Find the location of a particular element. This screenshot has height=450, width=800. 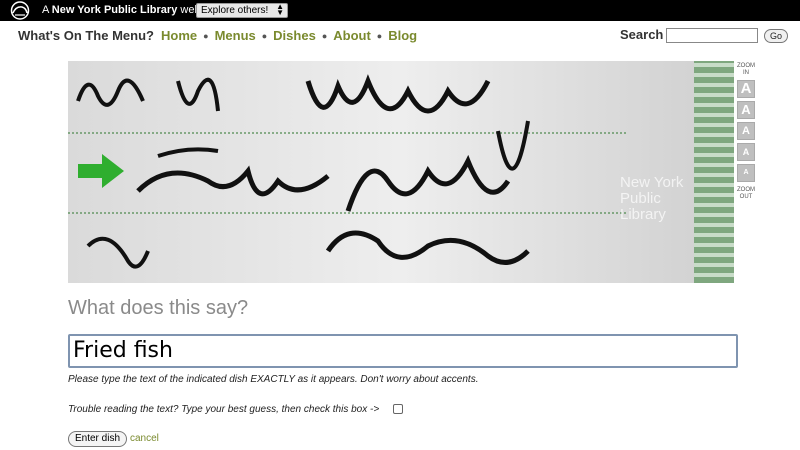

nav-link-dishes: Dishes is located at coordinates (294, 35).